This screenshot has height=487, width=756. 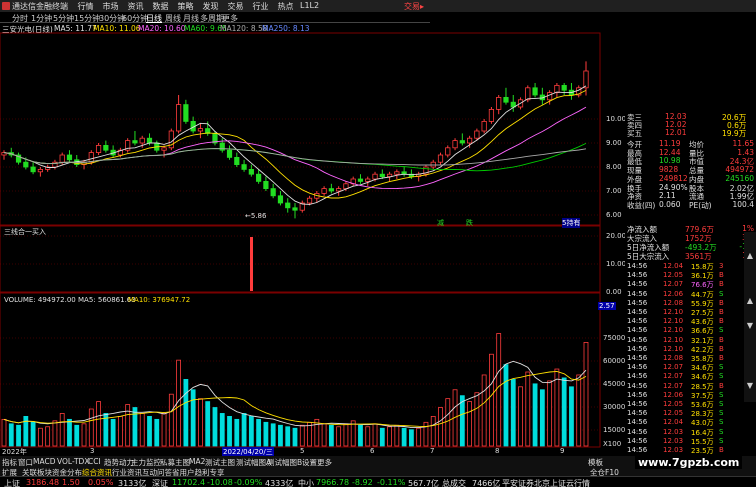 What do you see at coordinates (670, 143) in the screenshot?
I see `stat-value: 11.19` at bounding box center [670, 143].